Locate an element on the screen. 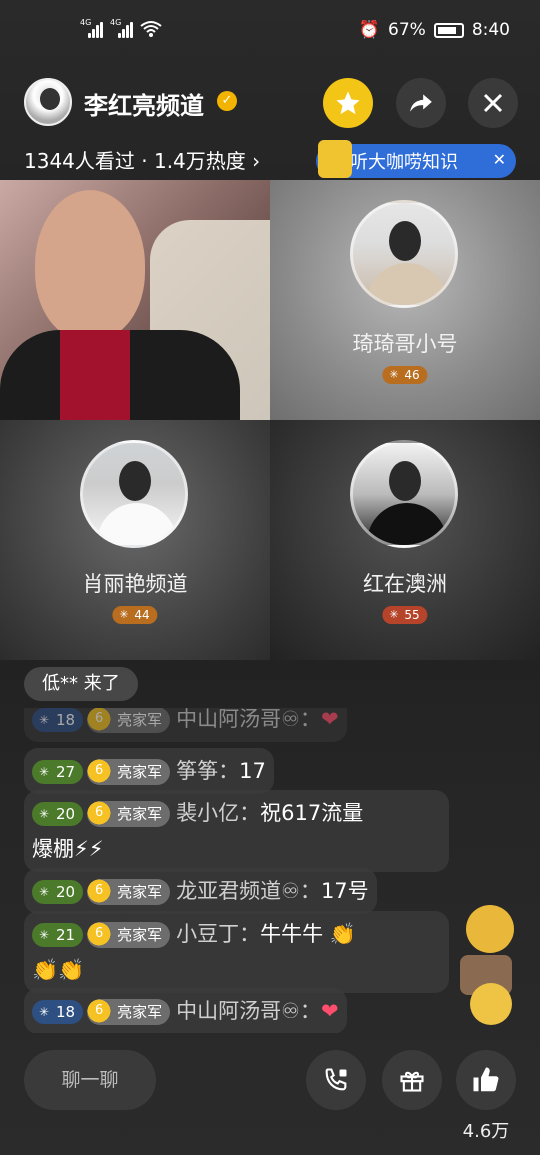 The height and width of the screenshot is (1155, 540). host-face is located at coordinates (90, 265).